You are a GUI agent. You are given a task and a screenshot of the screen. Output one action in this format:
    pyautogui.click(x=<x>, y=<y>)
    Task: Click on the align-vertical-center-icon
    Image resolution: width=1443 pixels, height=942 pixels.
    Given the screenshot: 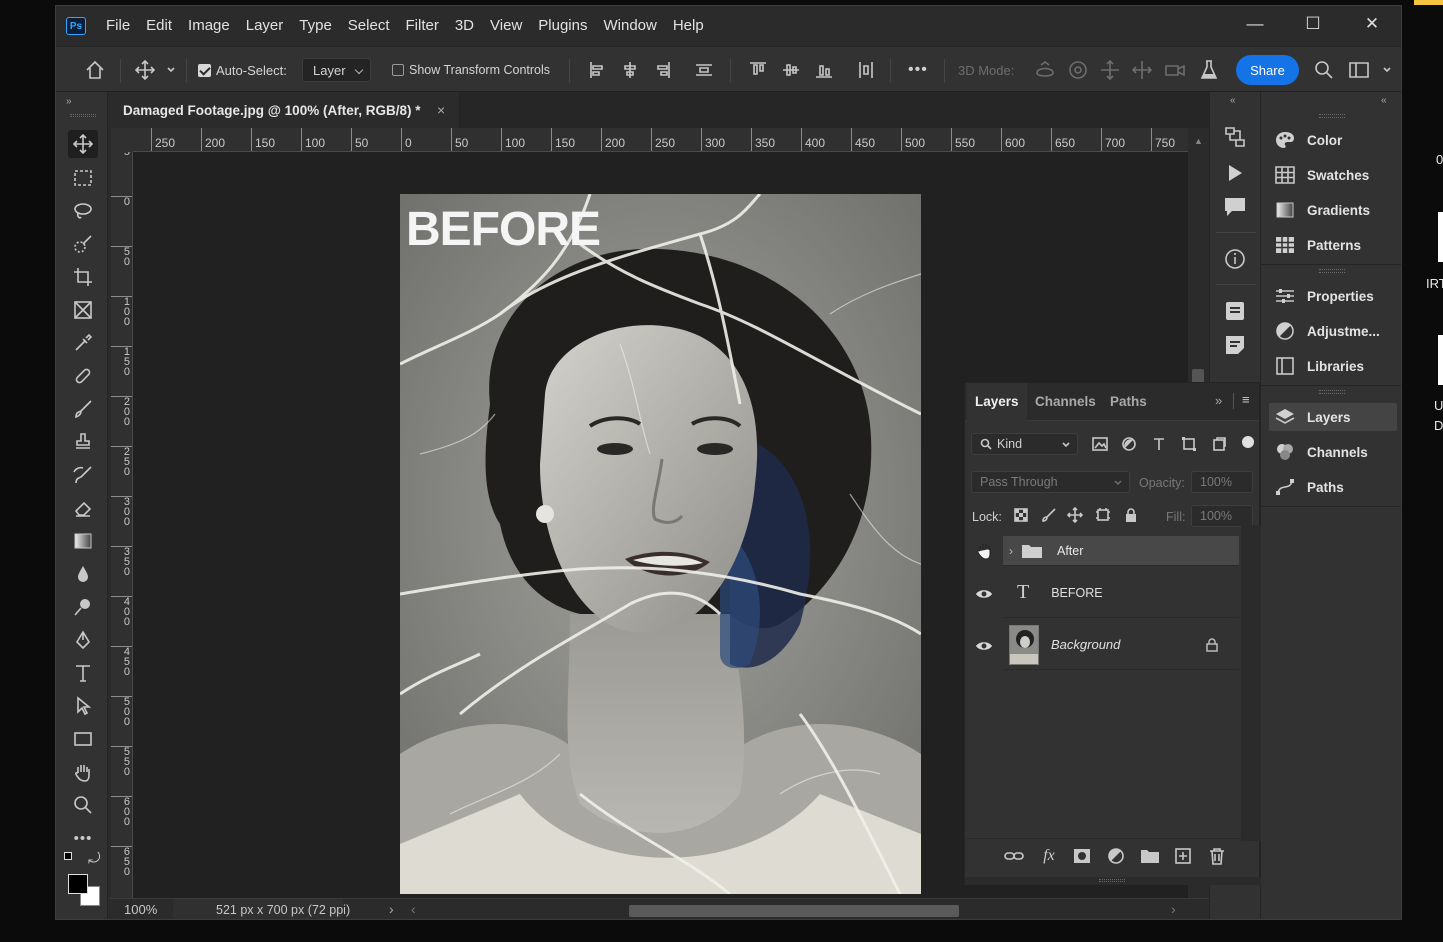 What is the action you would take?
    pyautogui.click(x=791, y=70)
    